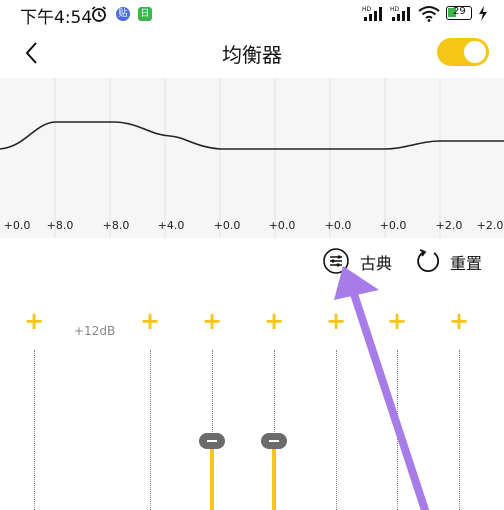  What do you see at coordinates (336, 261) in the screenshot?
I see `preset-list-icon` at bounding box center [336, 261].